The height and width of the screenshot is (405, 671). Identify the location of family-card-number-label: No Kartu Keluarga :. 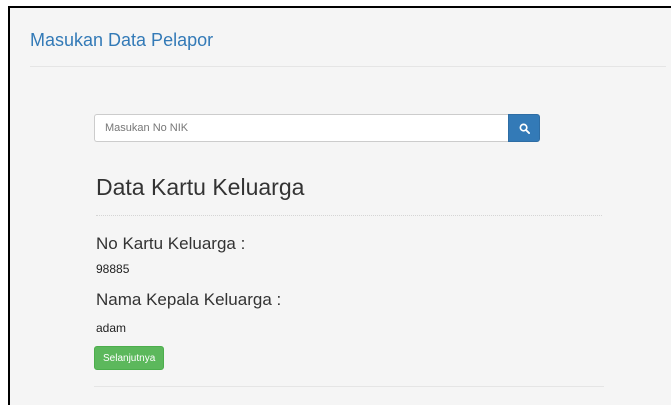
(171, 243).